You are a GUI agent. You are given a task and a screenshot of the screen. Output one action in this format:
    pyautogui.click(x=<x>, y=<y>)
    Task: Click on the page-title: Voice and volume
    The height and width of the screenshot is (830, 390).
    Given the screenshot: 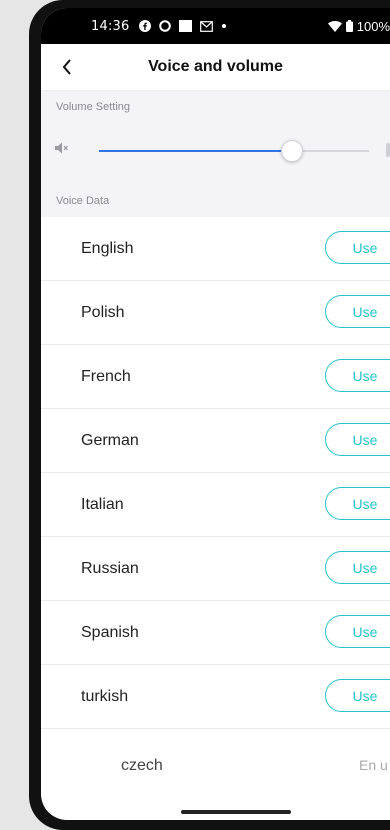 What is the action you would take?
    pyautogui.click(x=215, y=66)
    